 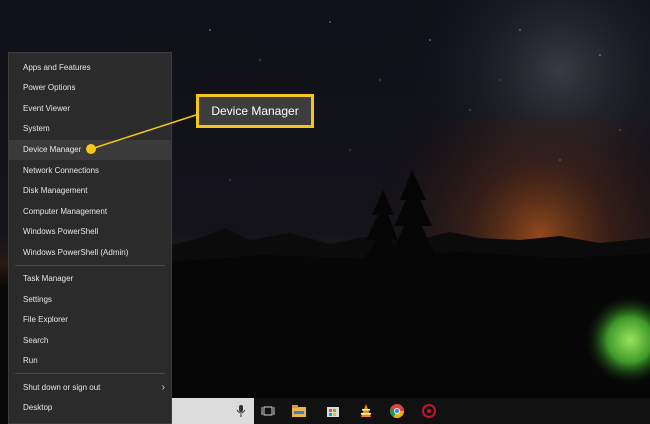 What do you see at coordinates (397, 411) in the screenshot?
I see `chrome-icon` at bounding box center [397, 411].